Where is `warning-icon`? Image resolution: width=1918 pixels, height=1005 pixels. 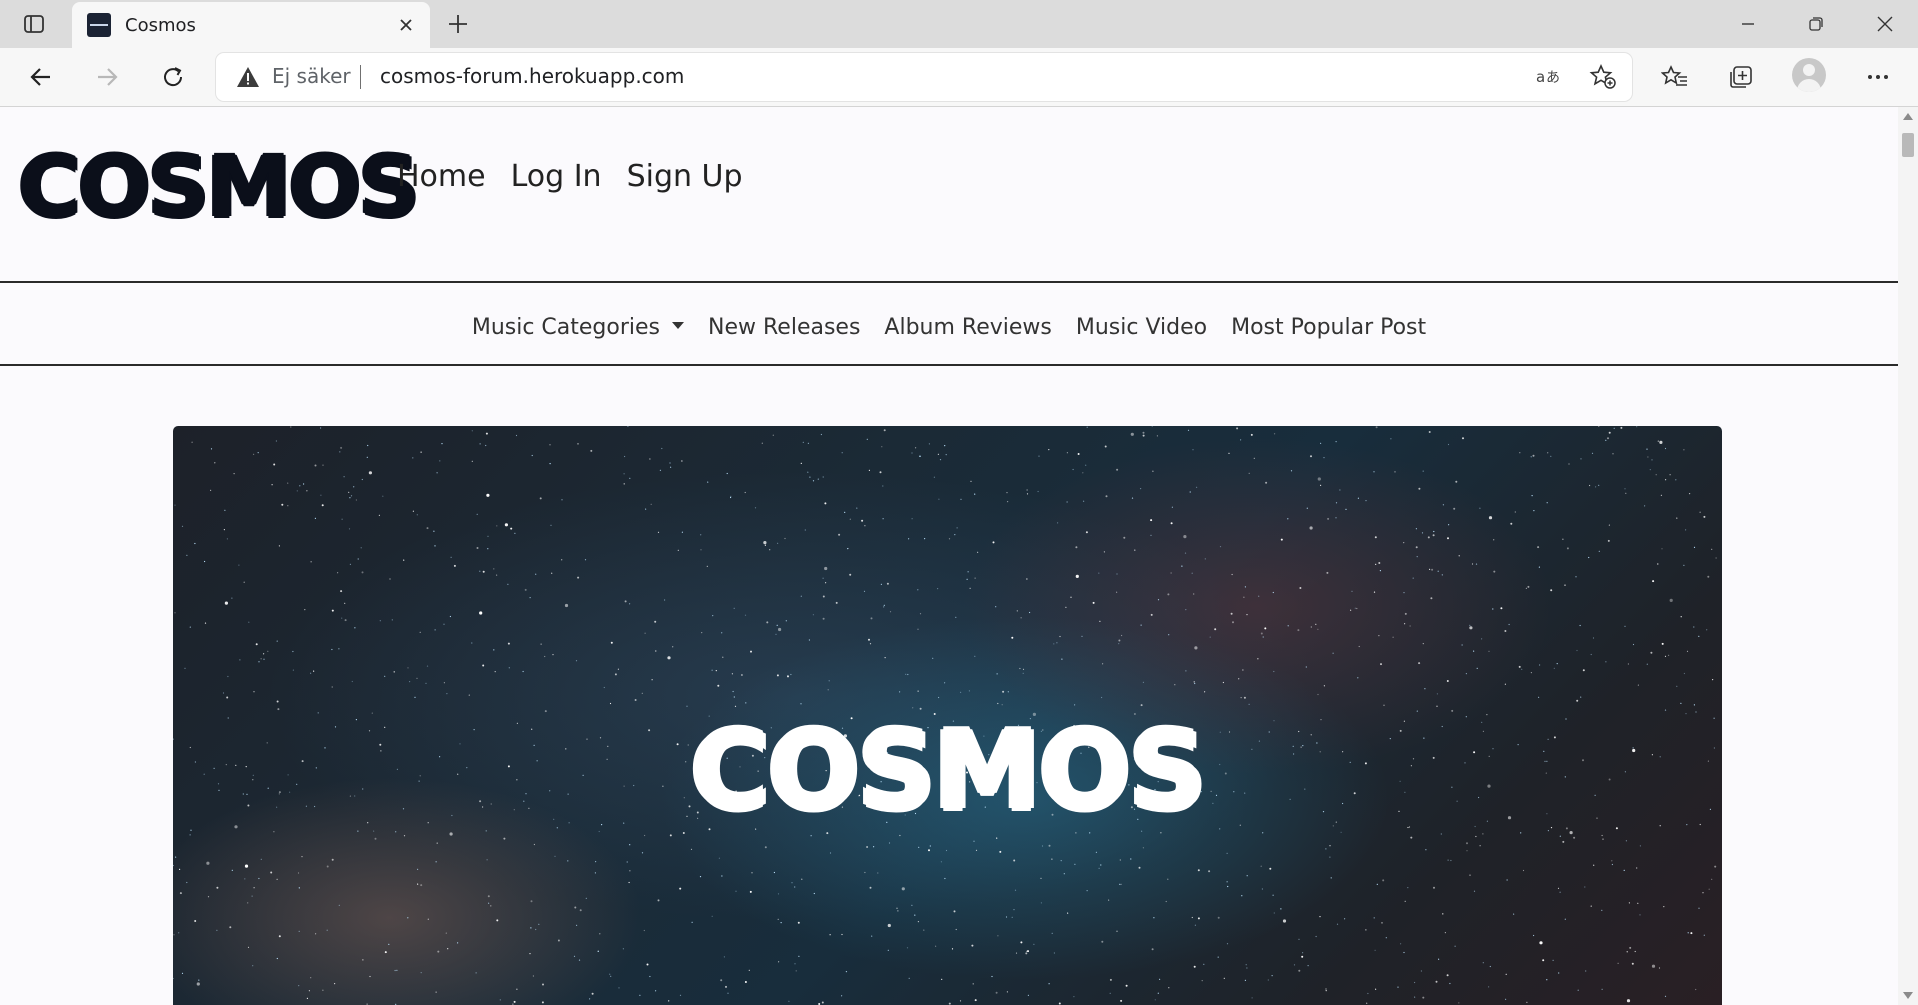 warning-icon is located at coordinates (248, 79).